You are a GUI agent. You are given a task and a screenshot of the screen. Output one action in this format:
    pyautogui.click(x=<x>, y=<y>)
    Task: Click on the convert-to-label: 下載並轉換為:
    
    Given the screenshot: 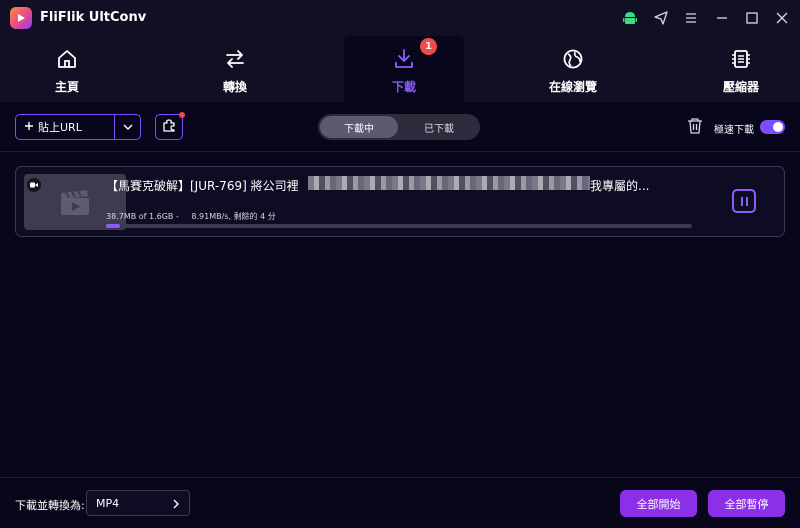 What is the action you would take?
    pyautogui.click(x=50, y=505)
    